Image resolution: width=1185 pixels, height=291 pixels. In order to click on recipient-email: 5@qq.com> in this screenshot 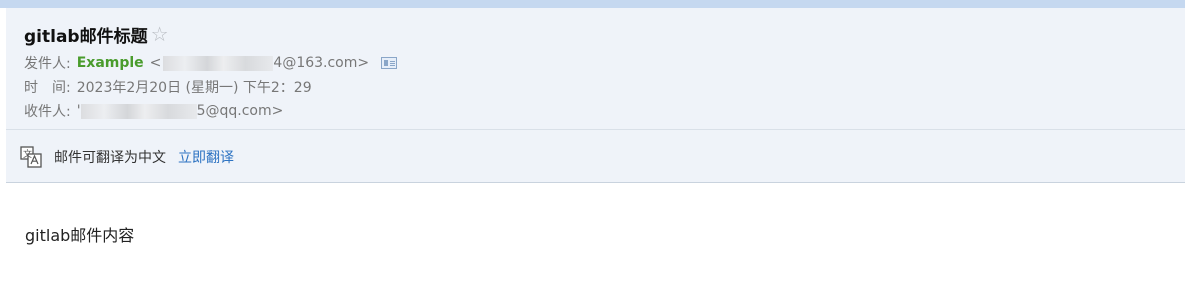, I will do `click(240, 111)`.